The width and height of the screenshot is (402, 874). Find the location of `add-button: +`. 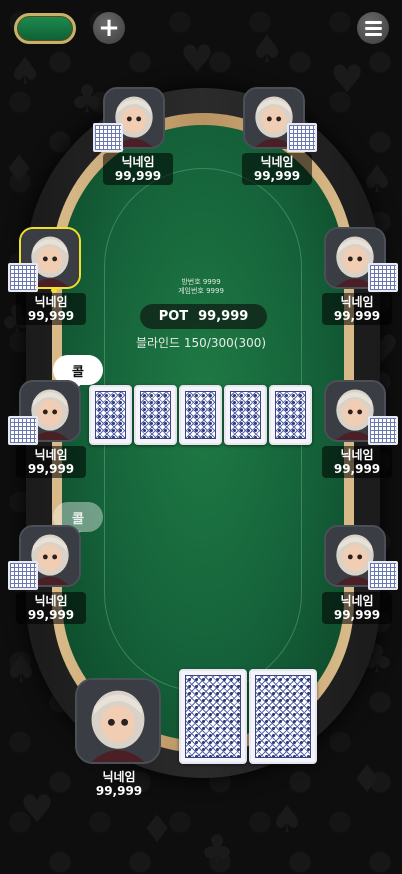

add-button: + is located at coordinates (109, 28).